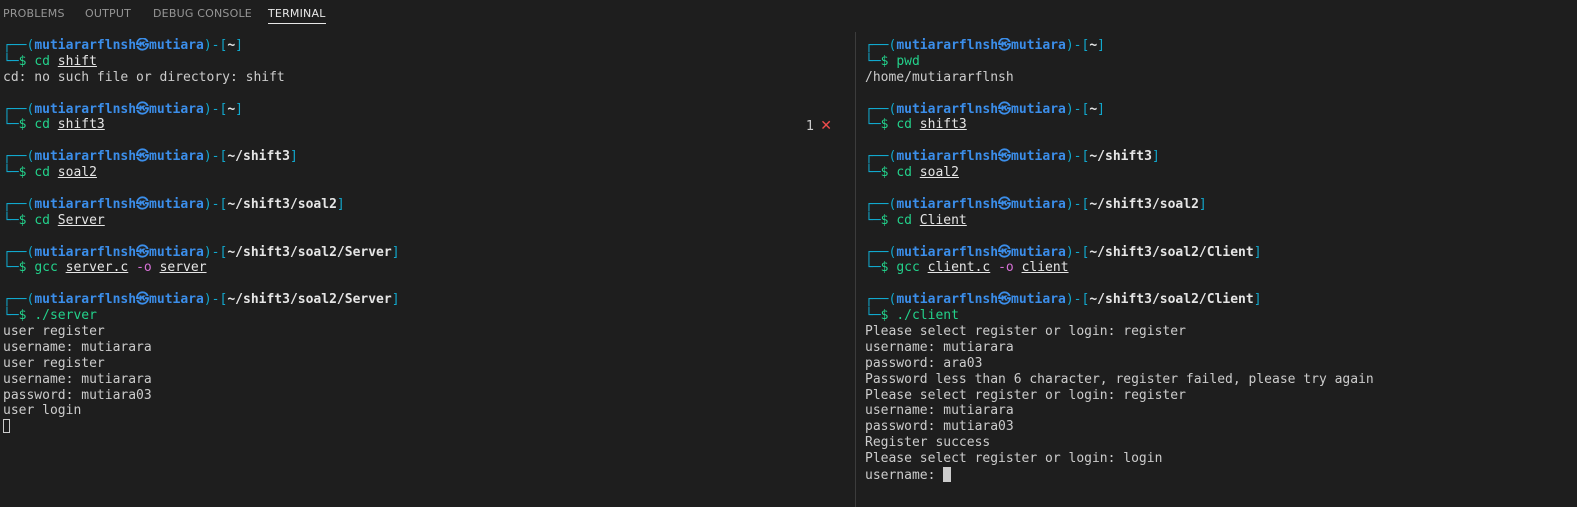  What do you see at coordinates (943, 220) in the screenshot?
I see `command-arg: Client` at bounding box center [943, 220].